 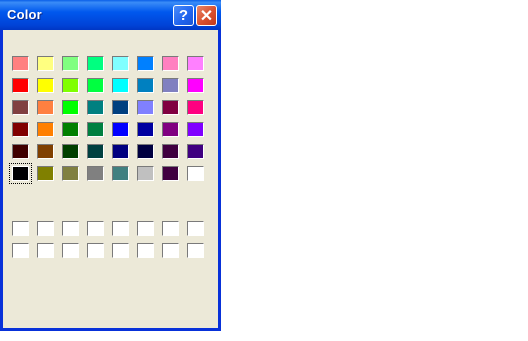 I want to click on title-bar: Color ? ✕, so click(x=110, y=15).